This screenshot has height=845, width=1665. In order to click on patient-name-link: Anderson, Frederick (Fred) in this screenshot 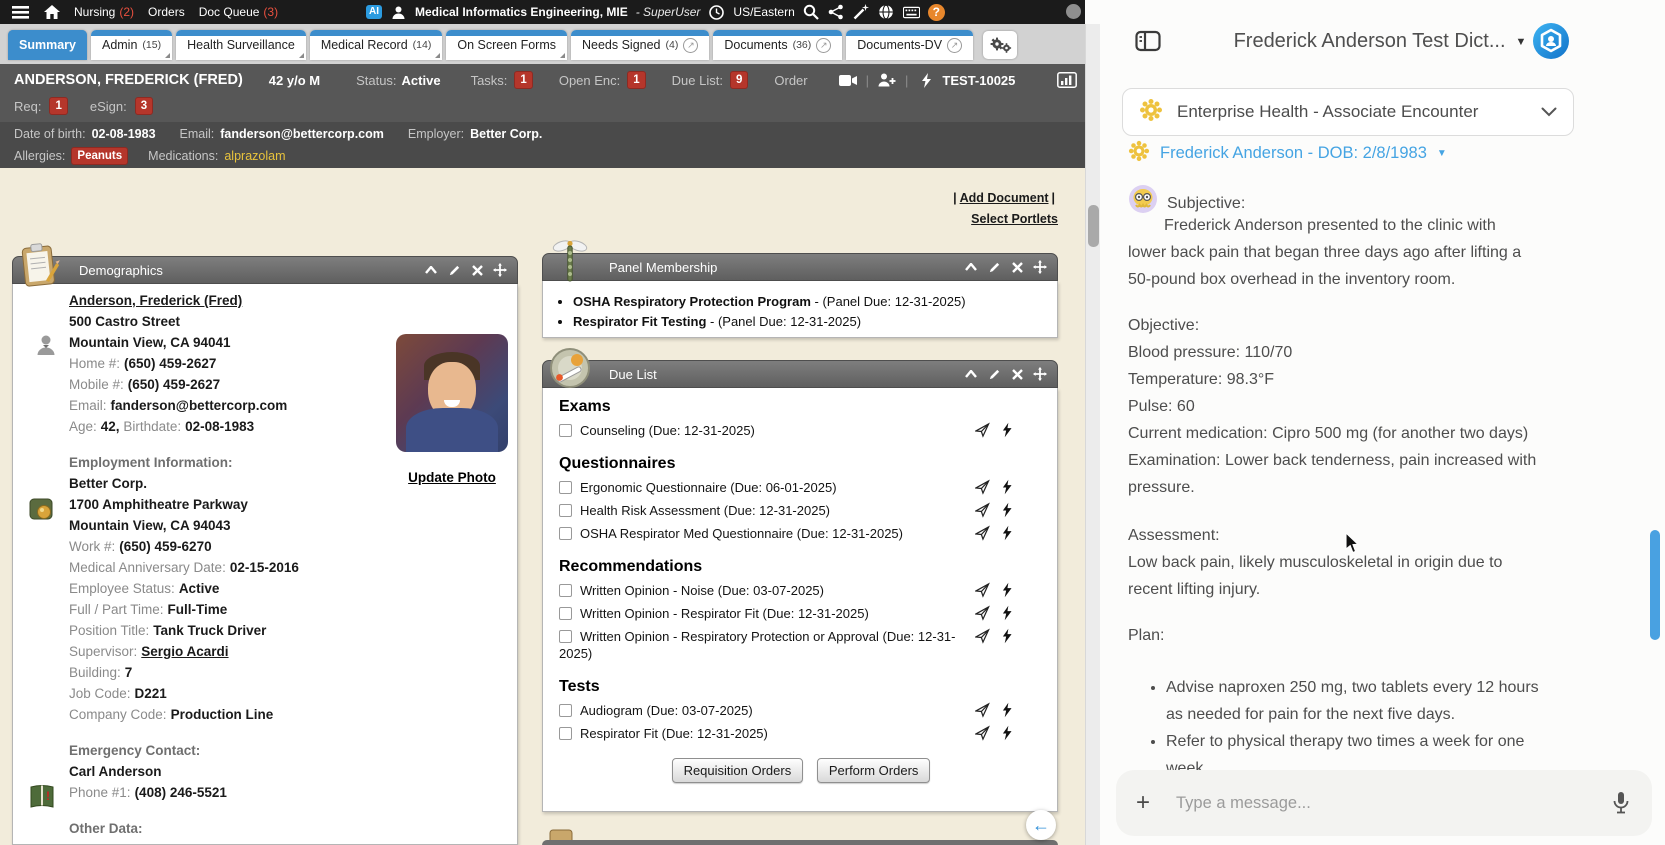, I will do `click(155, 300)`.